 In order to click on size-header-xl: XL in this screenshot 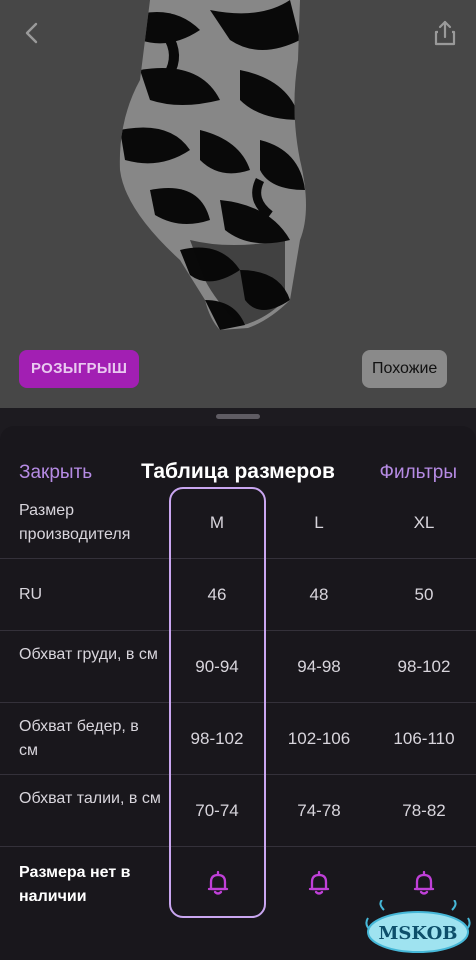, I will do `click(424, 523)`.